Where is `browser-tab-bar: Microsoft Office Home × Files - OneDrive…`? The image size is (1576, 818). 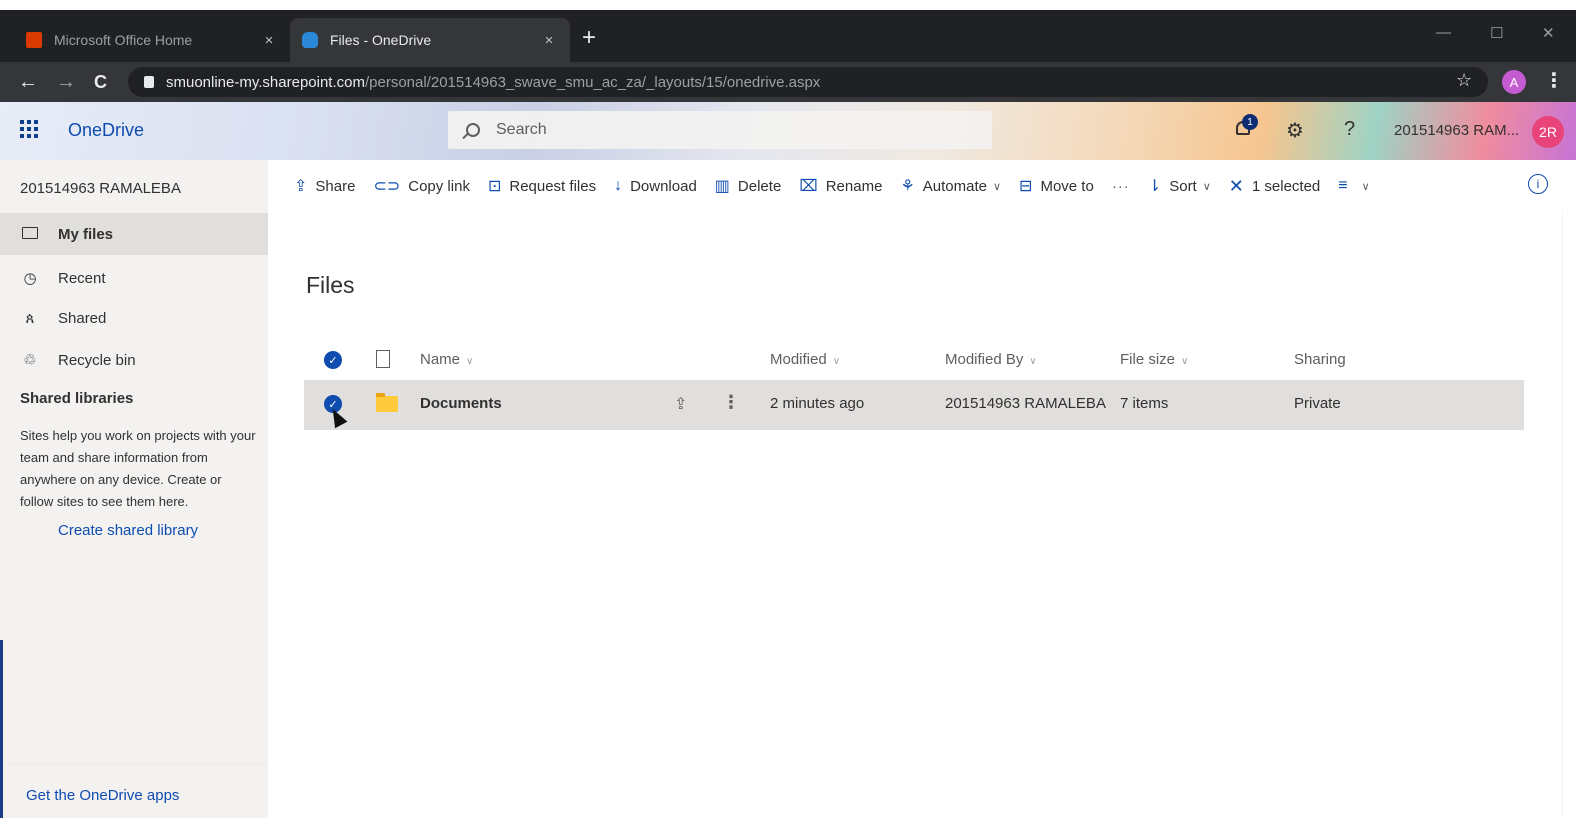 browser-tab-bar: Microsoft Office Home × Files - OneDrive… is located at coordinates (788, 36).